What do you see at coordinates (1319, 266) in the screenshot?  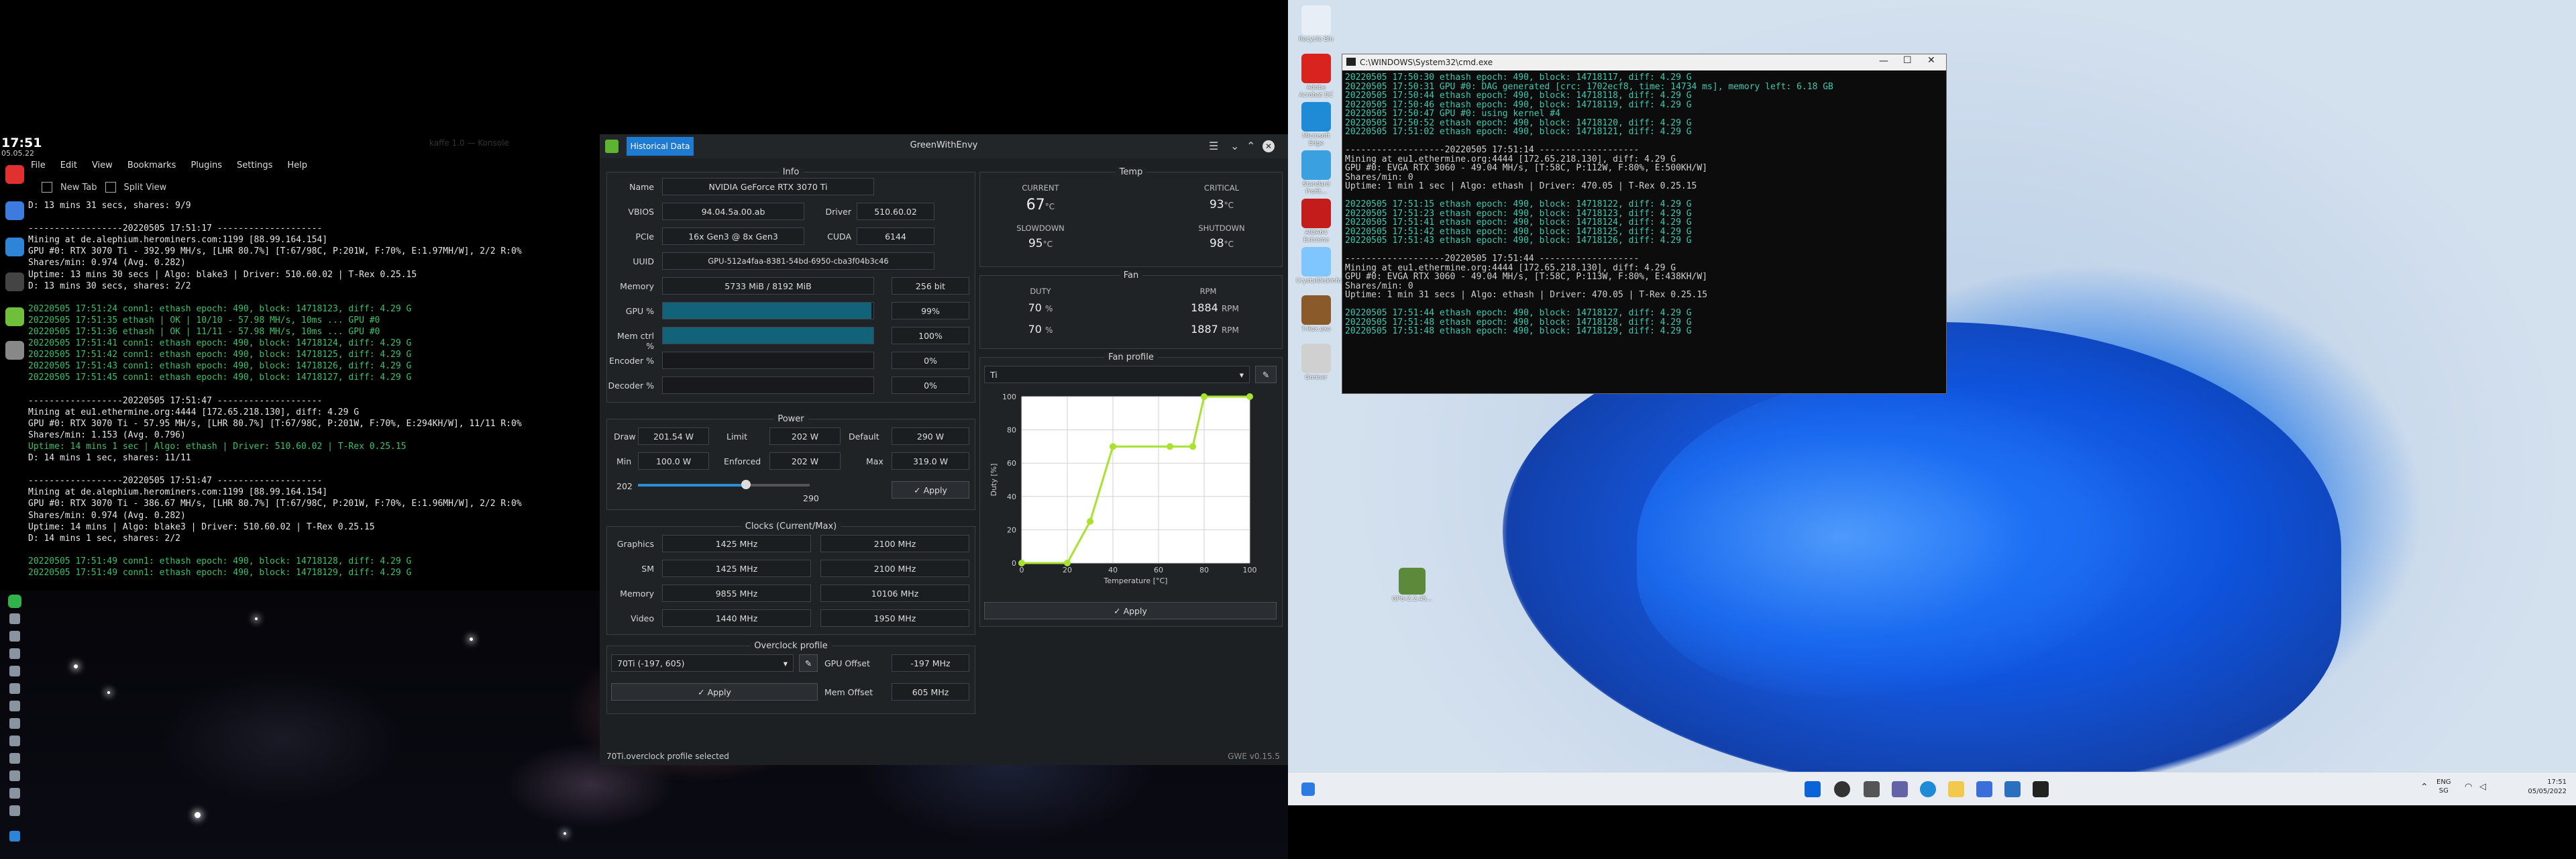 I see `desktop-icon: CrystalDiskInfo` at bounding box center [1319, 266].